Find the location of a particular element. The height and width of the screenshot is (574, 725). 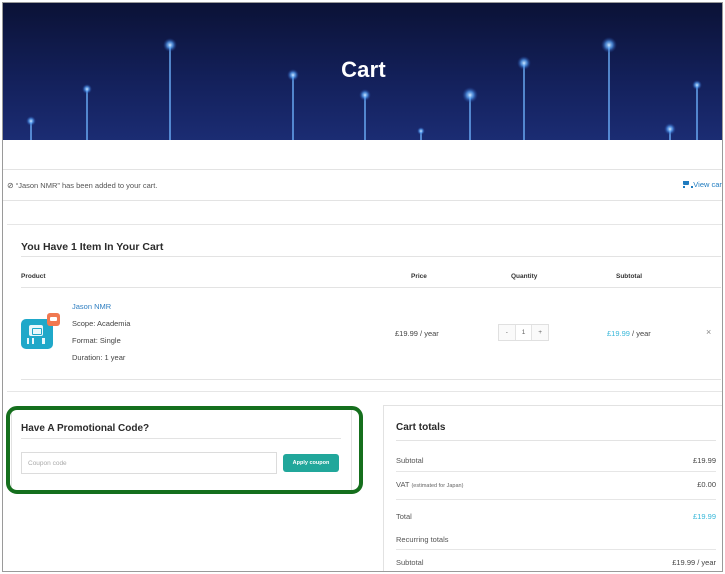

product-scope: Scope: Academia is located at coordinates (101, 323).